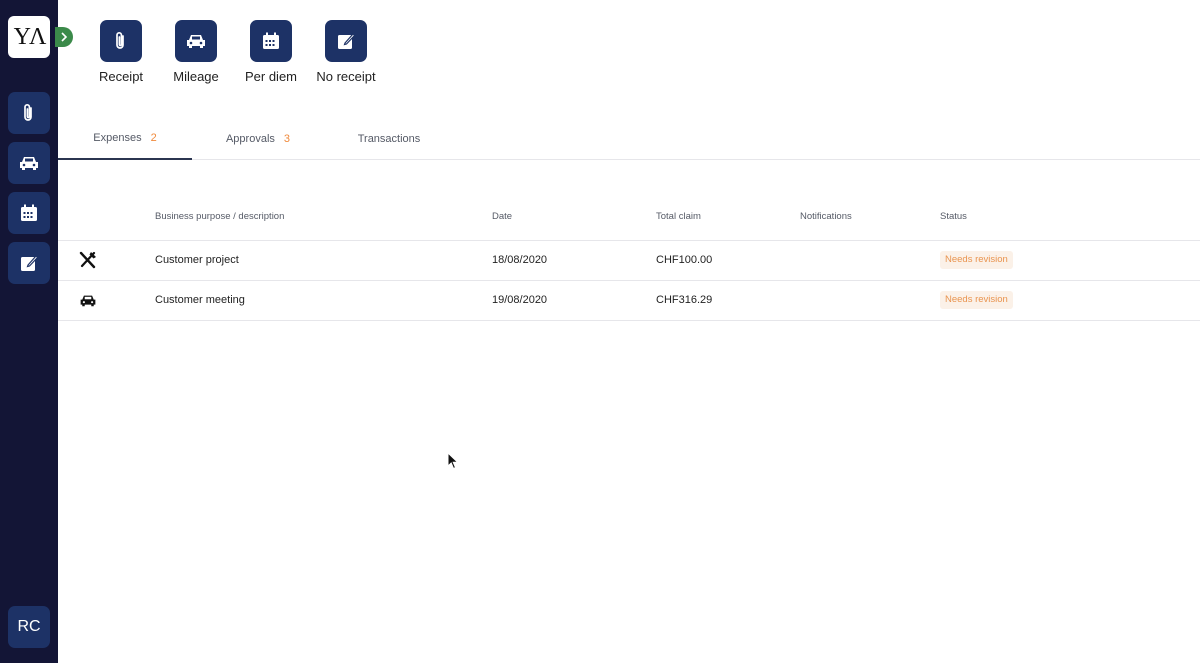 The width and height of the screenshot is (1200, 663). I want to click on per-diem-tile, so click(271, 41).